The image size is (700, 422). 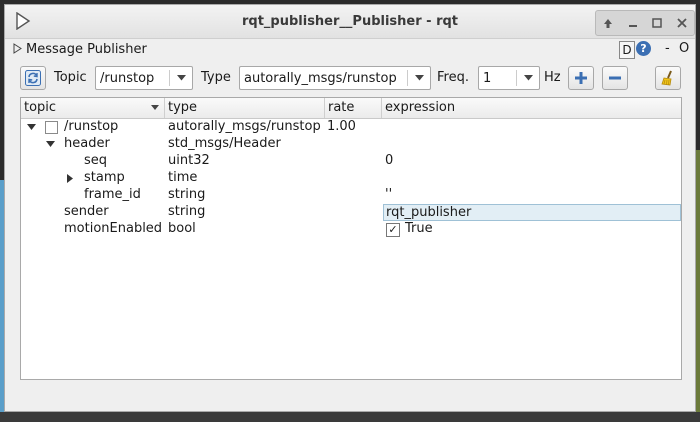 I want to click on row-expression: True, so click(x=419, y=228).